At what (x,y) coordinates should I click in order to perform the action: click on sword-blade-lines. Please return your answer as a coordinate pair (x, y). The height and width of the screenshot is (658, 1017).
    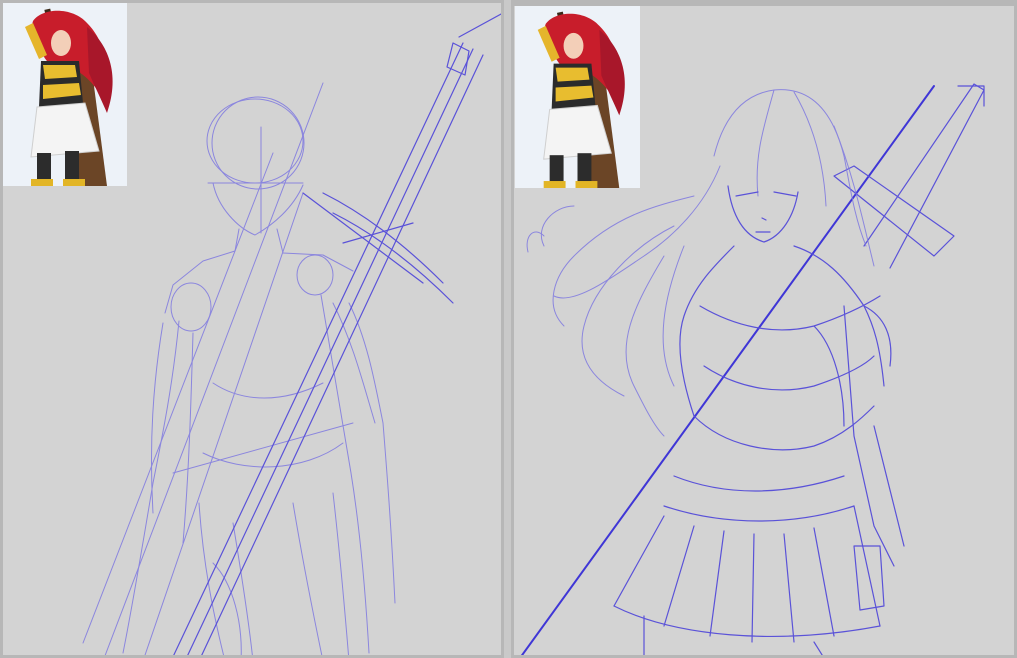
    Looking at the image, I should click on (909, 176).